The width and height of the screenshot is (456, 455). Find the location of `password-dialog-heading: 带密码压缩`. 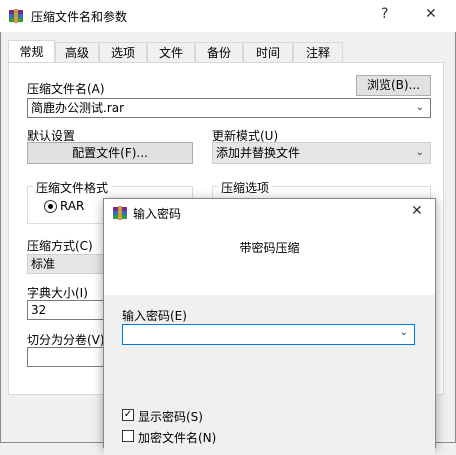

password-dialog-heading: 带密码压缩 is located at coordinates (269, 248).